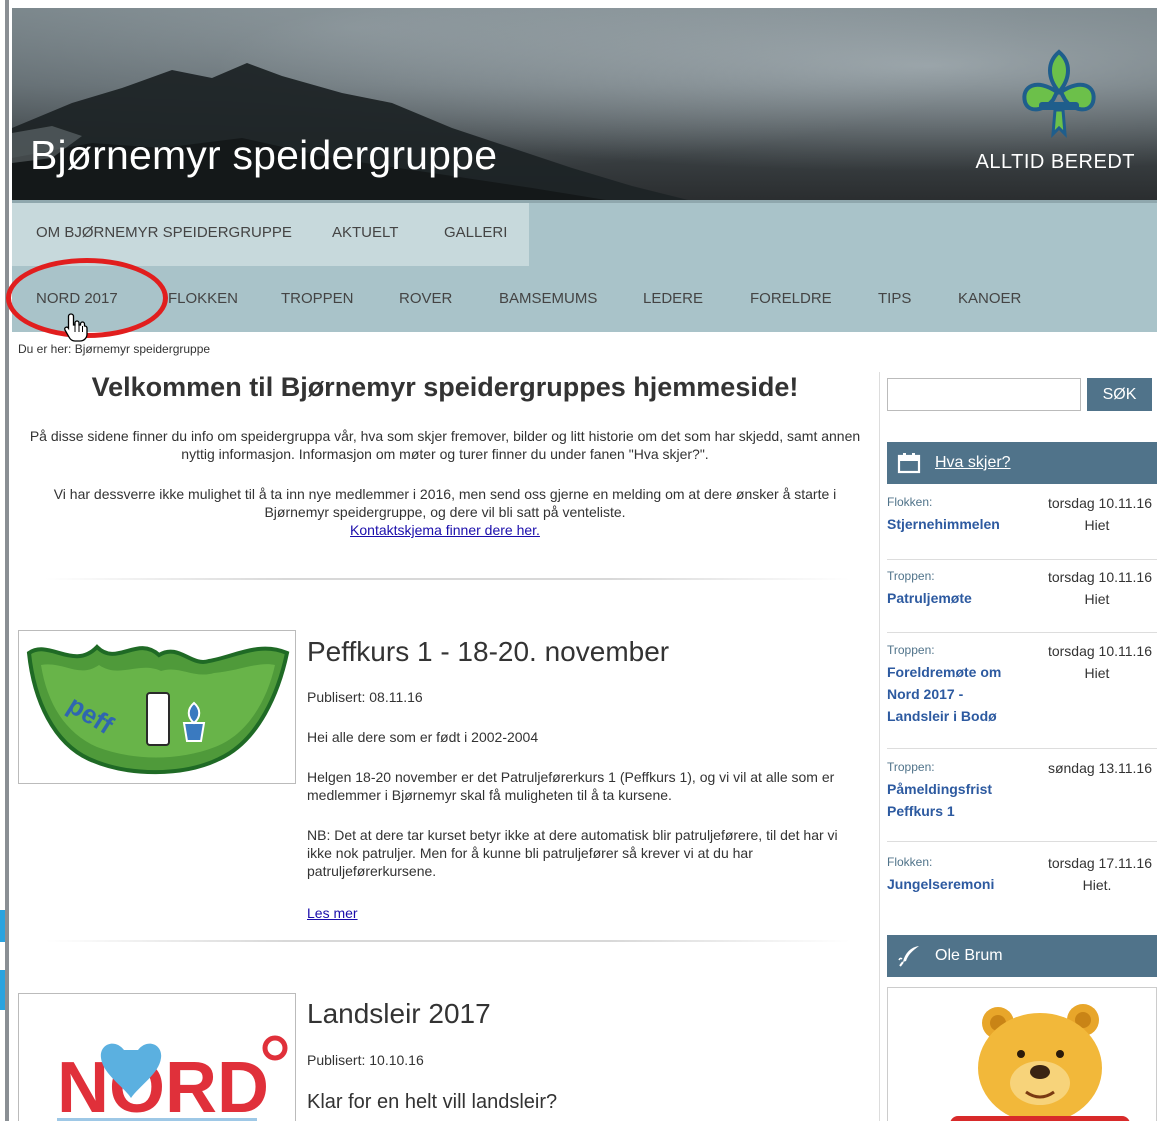 The image size is (1157, 1121). Describe the element at coordinates (1119, 394) in the screenshot. I see `search-button: SØK` at that location.